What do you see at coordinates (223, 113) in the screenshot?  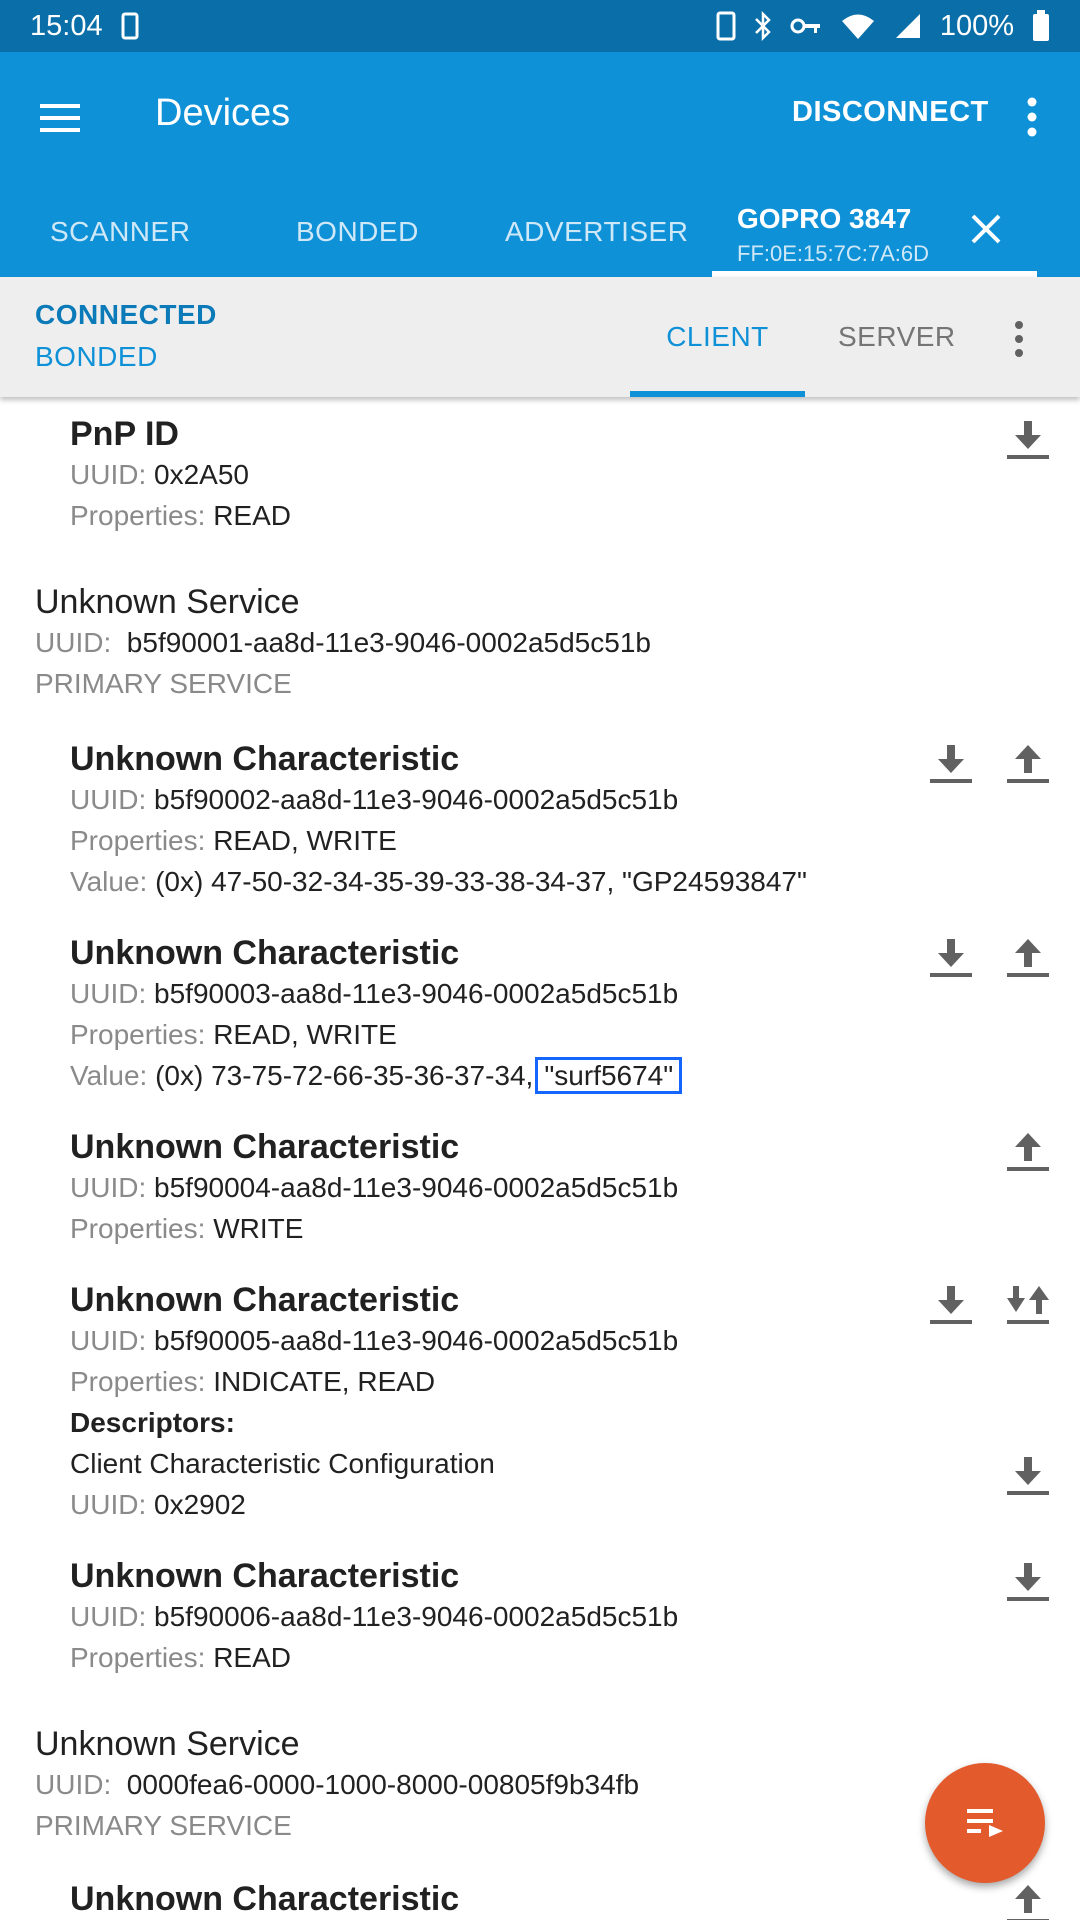 I see `page-title: Devices` at bounding box center [223, 113].